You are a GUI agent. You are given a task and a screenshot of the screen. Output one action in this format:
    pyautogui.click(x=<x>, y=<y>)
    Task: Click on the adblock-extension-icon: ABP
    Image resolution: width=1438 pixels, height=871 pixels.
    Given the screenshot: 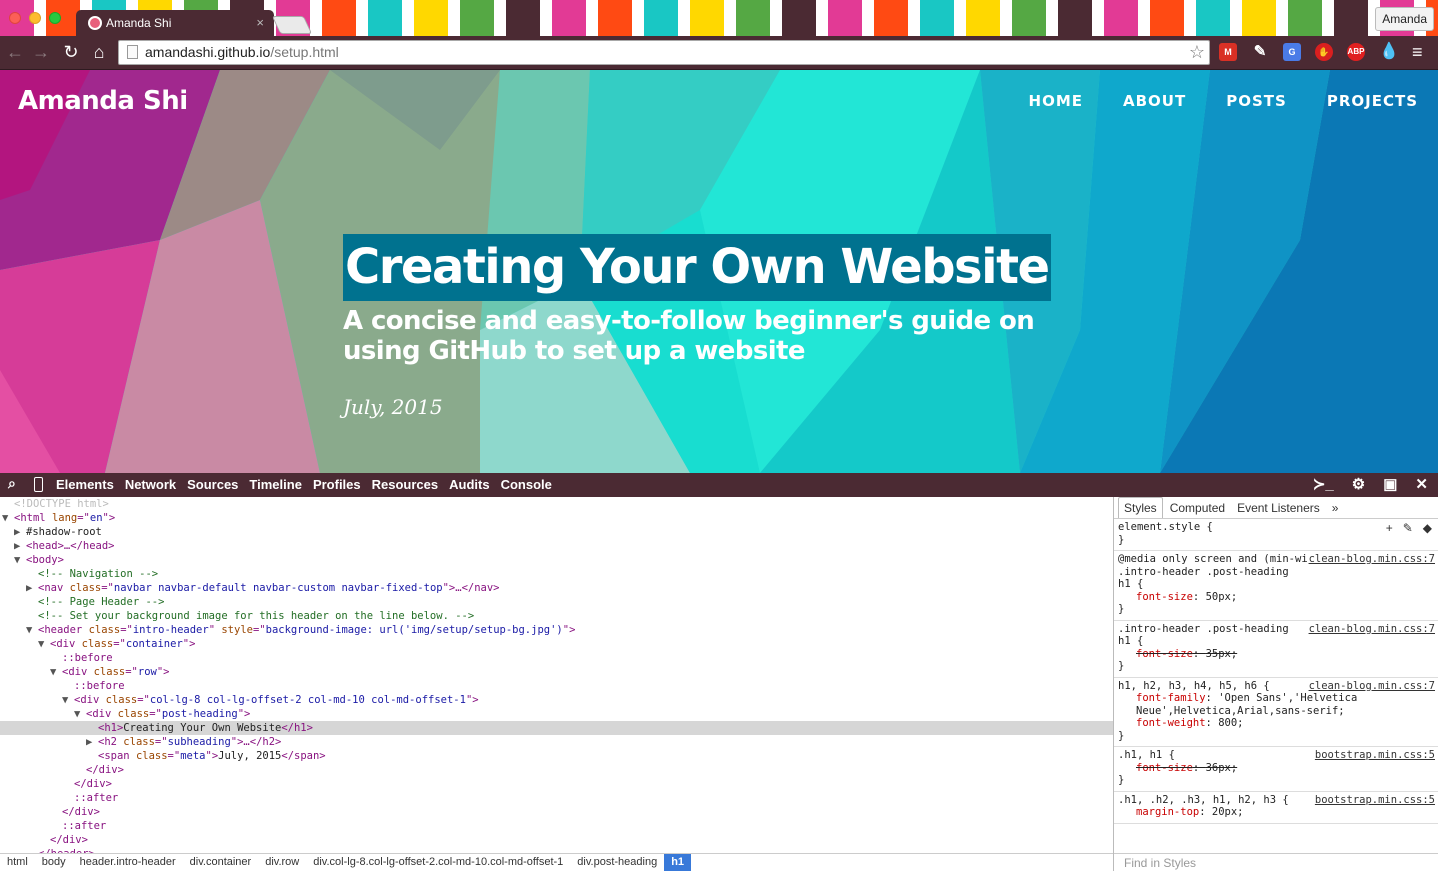 What is the action you would take?
    pyautogui.click(x=1356, y=52)
    